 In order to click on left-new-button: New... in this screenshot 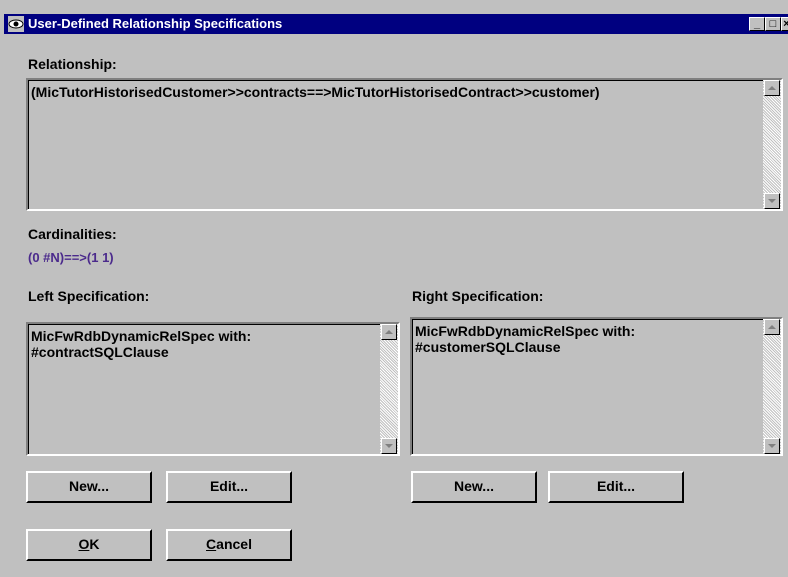, I will do `click(89, 487)`.